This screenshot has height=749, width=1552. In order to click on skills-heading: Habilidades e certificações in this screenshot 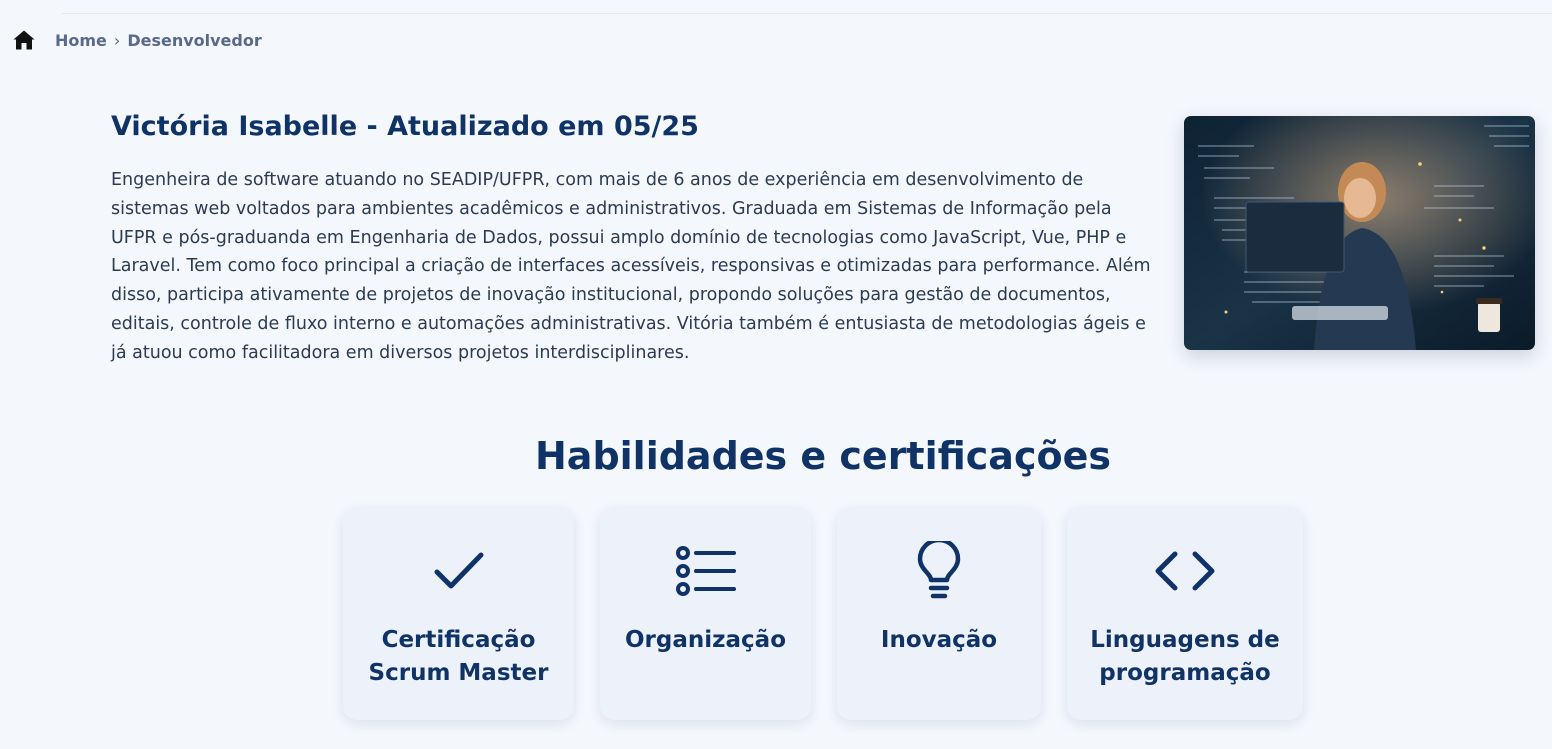, I will do `click(823, 456)`.